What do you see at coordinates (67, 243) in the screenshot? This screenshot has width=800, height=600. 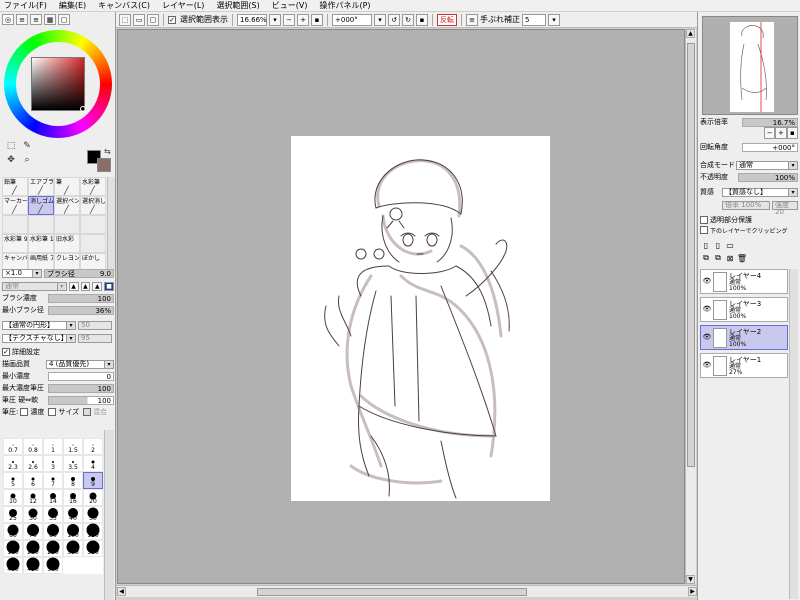 I see `brush-slot: 旧水彩` at bounding box center [67, 243].